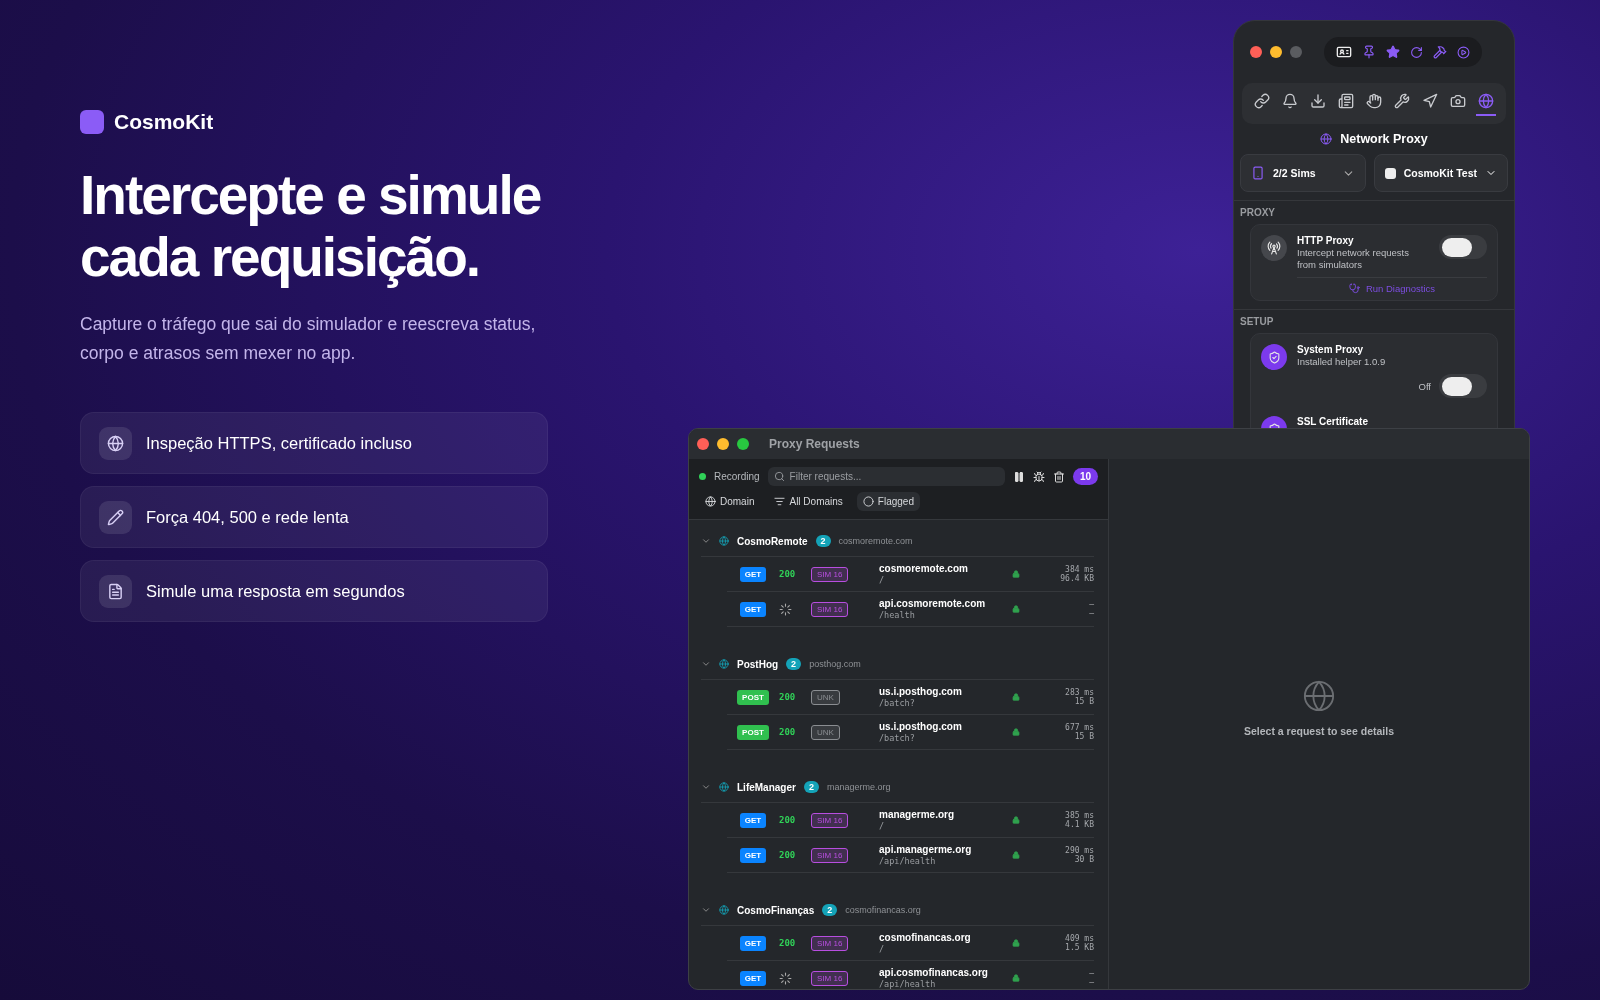 The height and width of the screenshot is (1000, 1600). I want to click on request-row: GET 200 SIM 16 managerme.org / 385 ms 4.1 KB, so click(910, 820).